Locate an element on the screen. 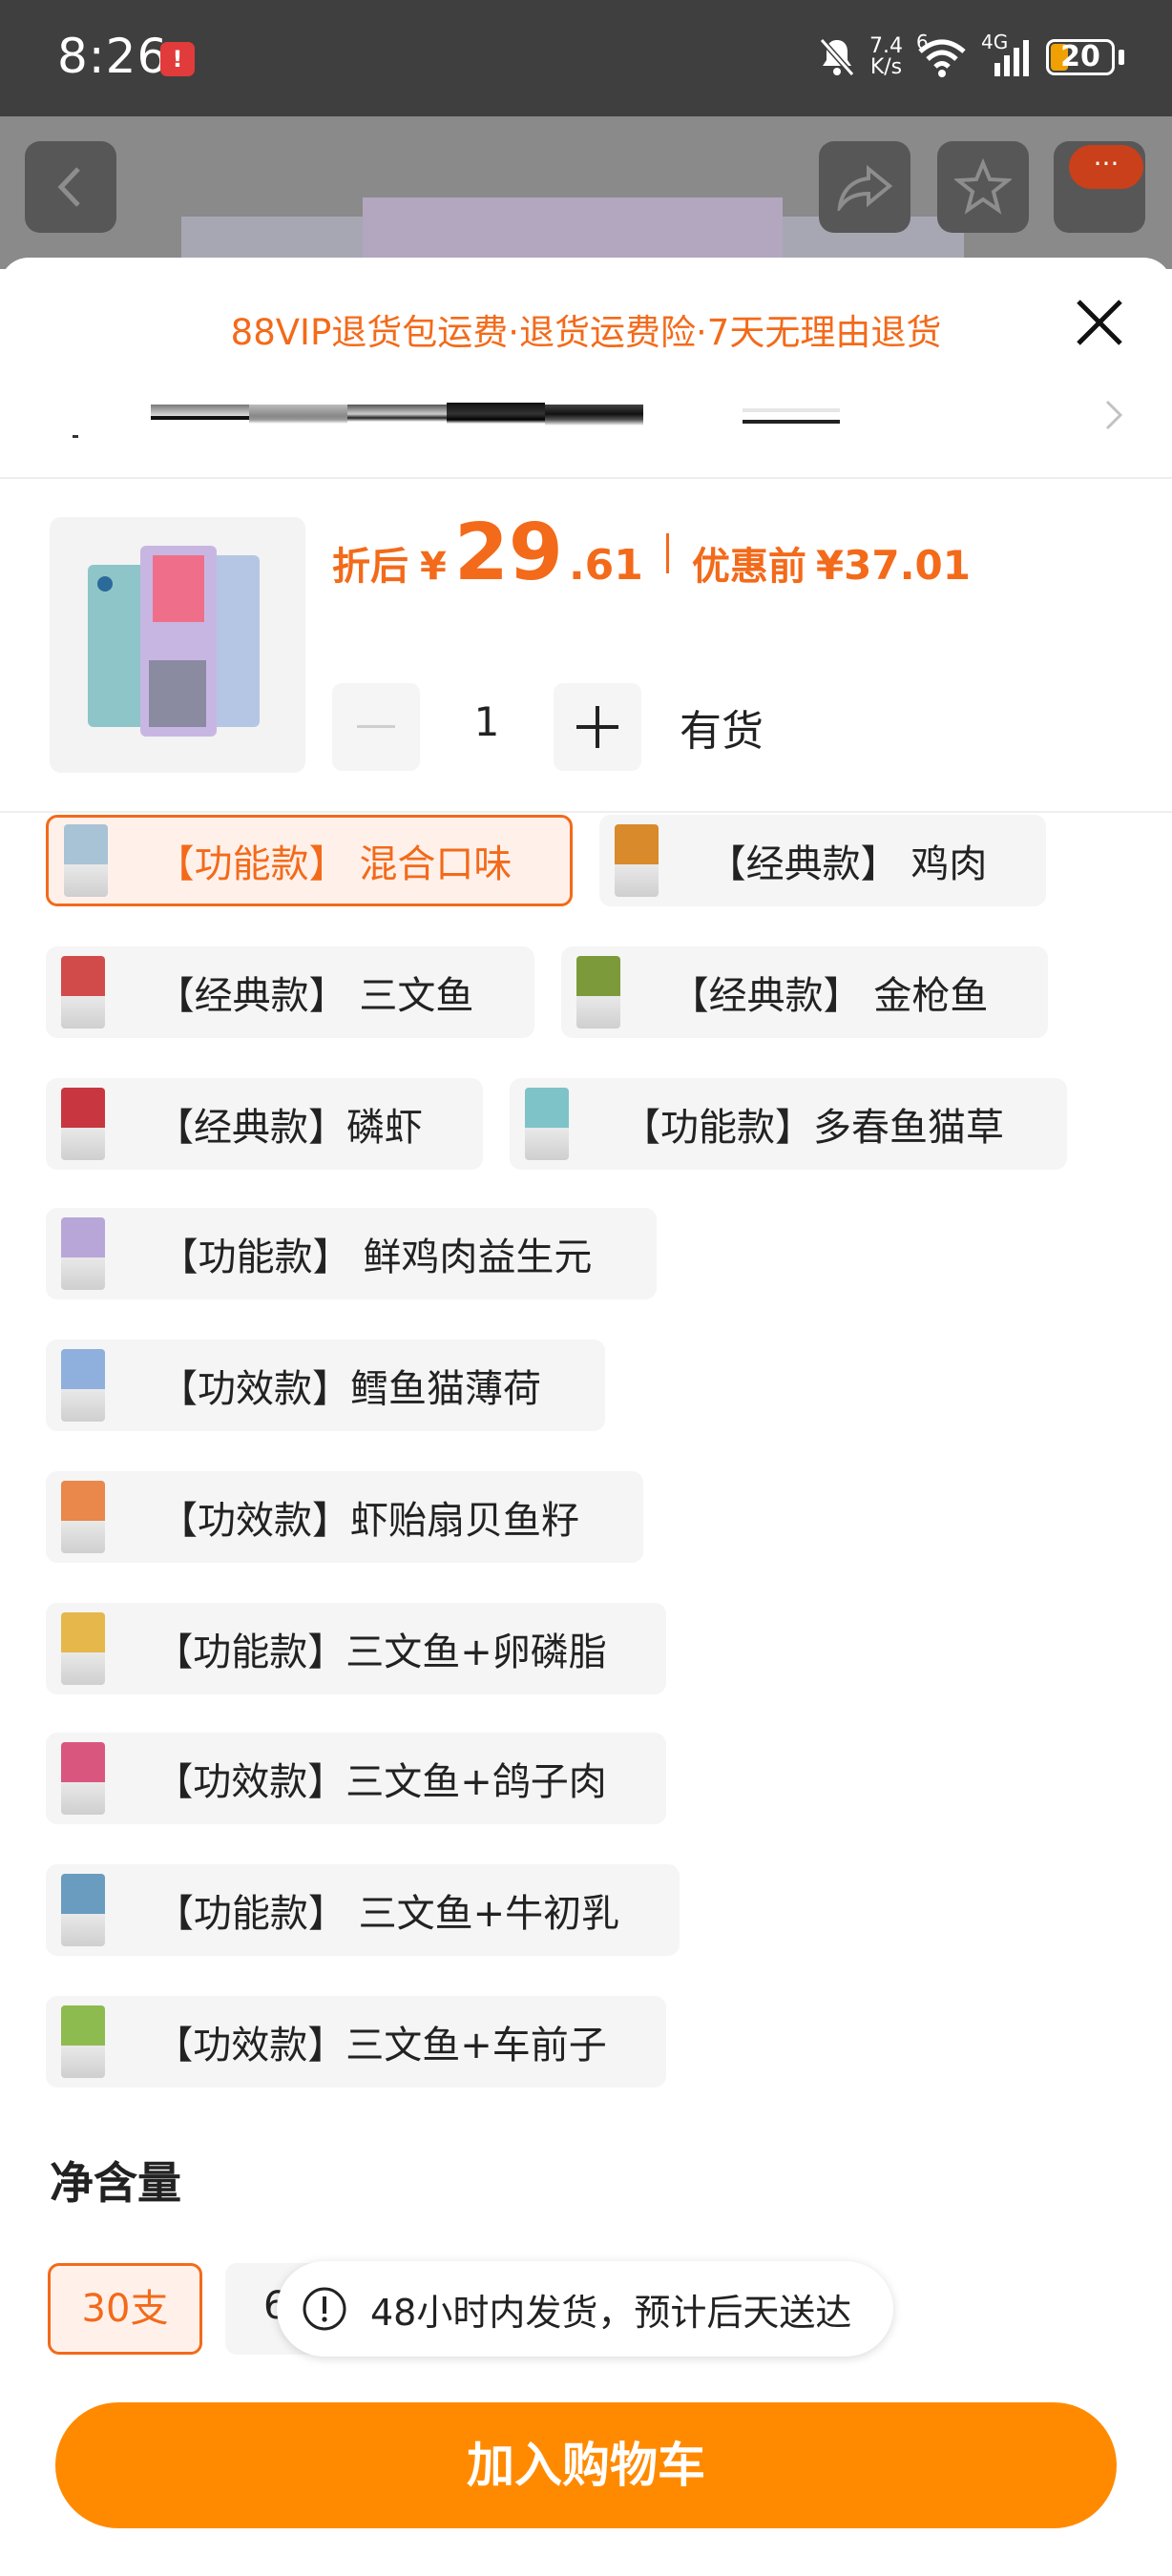 Image resolution: width=1172 pixels, height=2576 pixels. flavor-option: 【功效款】鳕鱼猫薄荷 is located at coordinates (325, 1385).